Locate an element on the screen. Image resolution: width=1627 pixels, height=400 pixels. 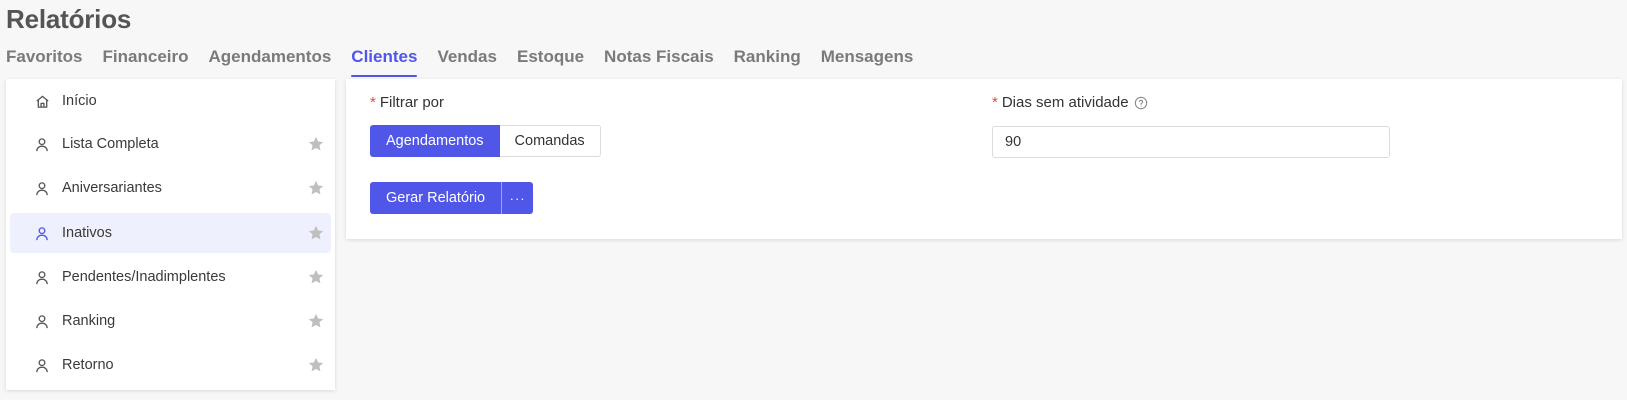
sidebar-item-pendentes-inadimplentes: Pendentes/Inadimplentes is located at coordinates (170, 277).